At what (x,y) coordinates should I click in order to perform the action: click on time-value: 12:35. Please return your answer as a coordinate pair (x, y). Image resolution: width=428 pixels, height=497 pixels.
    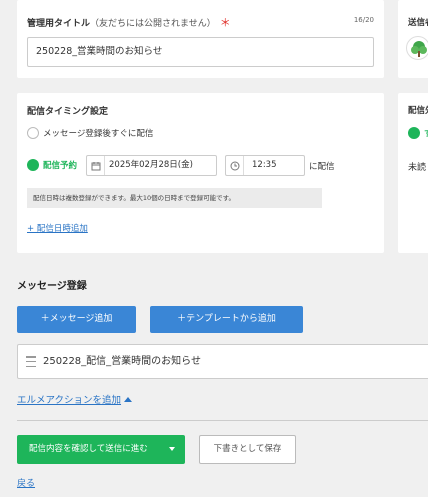
    Looking at the image, I should click on (264, 165).